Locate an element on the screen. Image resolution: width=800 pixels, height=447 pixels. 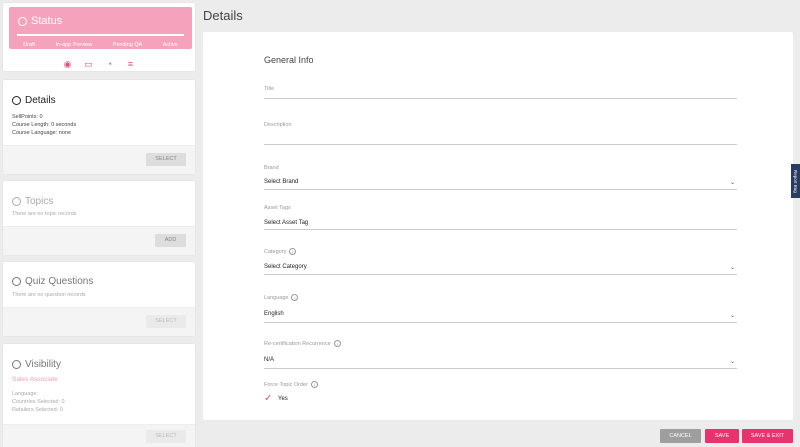
quiz-title: Quiz Questions is located at coordinates (52, 281).